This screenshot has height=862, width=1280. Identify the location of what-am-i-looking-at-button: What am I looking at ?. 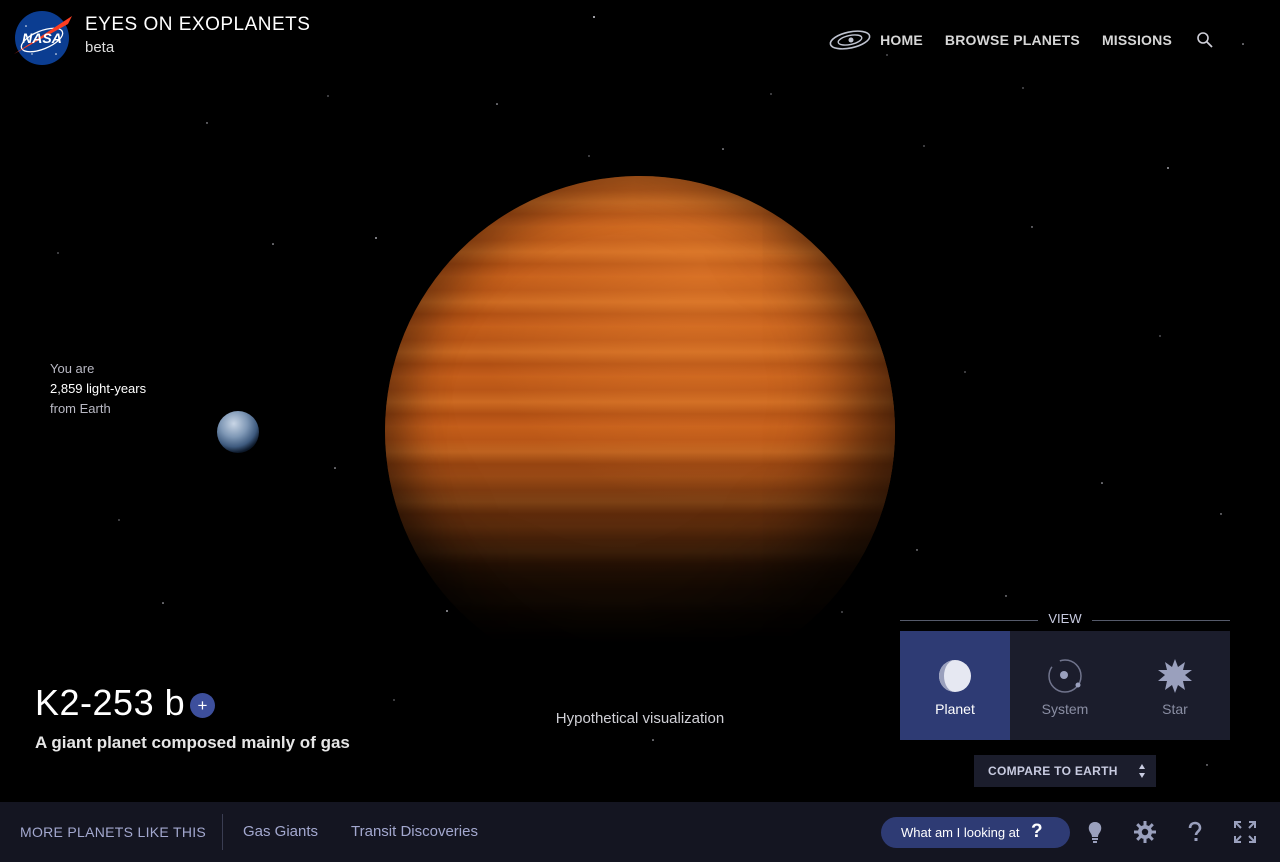
(975, 832).